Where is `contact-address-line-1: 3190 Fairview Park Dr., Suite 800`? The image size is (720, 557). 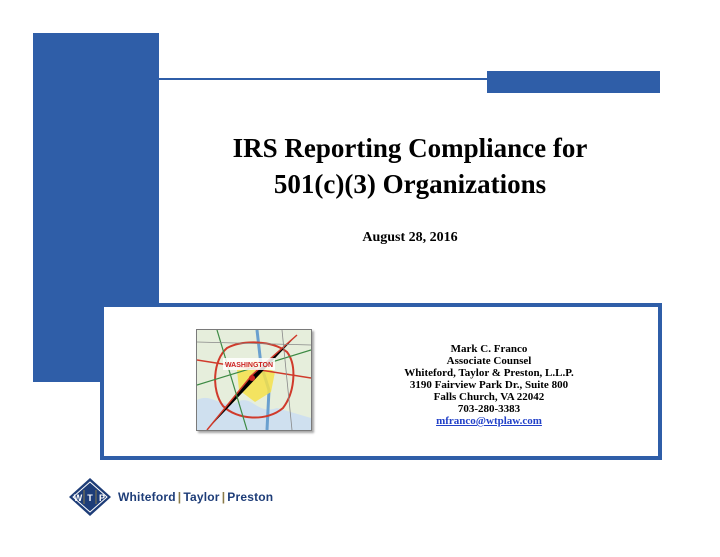
contact-address-line-1: 3190 Fairview Park Dr., Suite 800 is located at coordinates (489, 385).